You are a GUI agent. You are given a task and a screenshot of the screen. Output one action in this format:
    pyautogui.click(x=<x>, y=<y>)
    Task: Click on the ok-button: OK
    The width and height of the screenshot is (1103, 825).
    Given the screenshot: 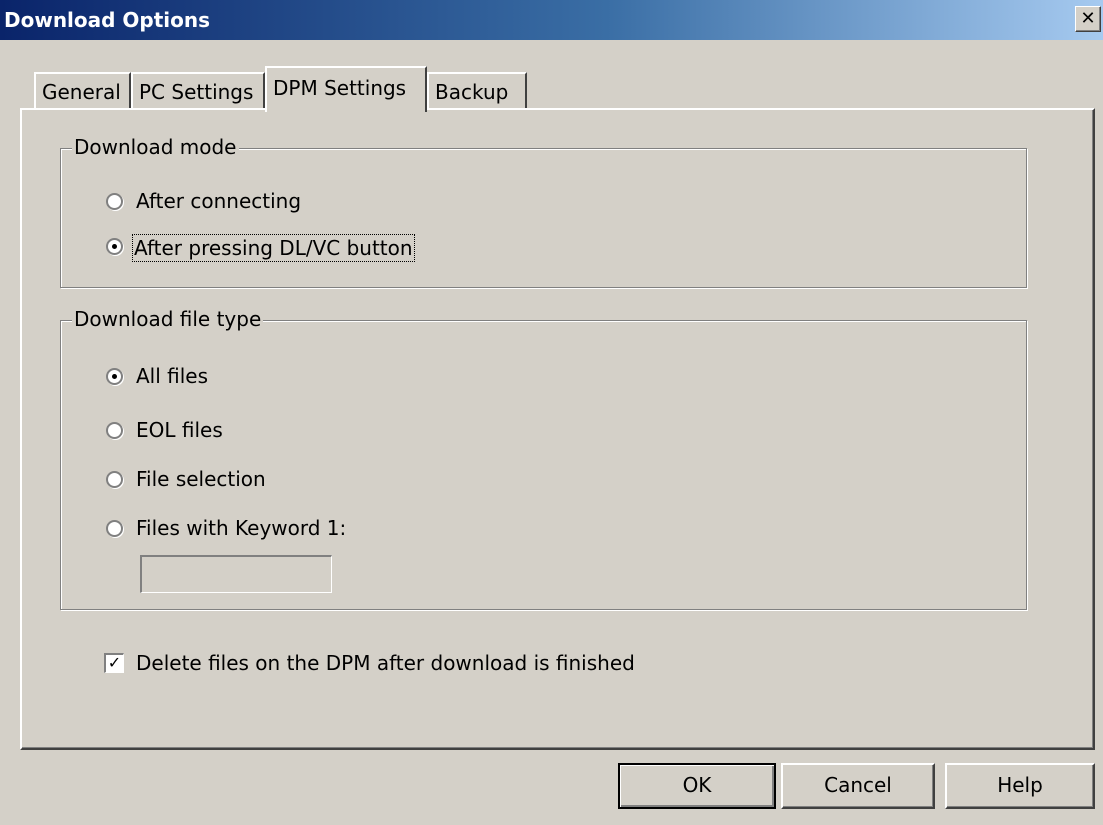 What is the action you would take?
    pyautogui.click(x=697, y=786)
    